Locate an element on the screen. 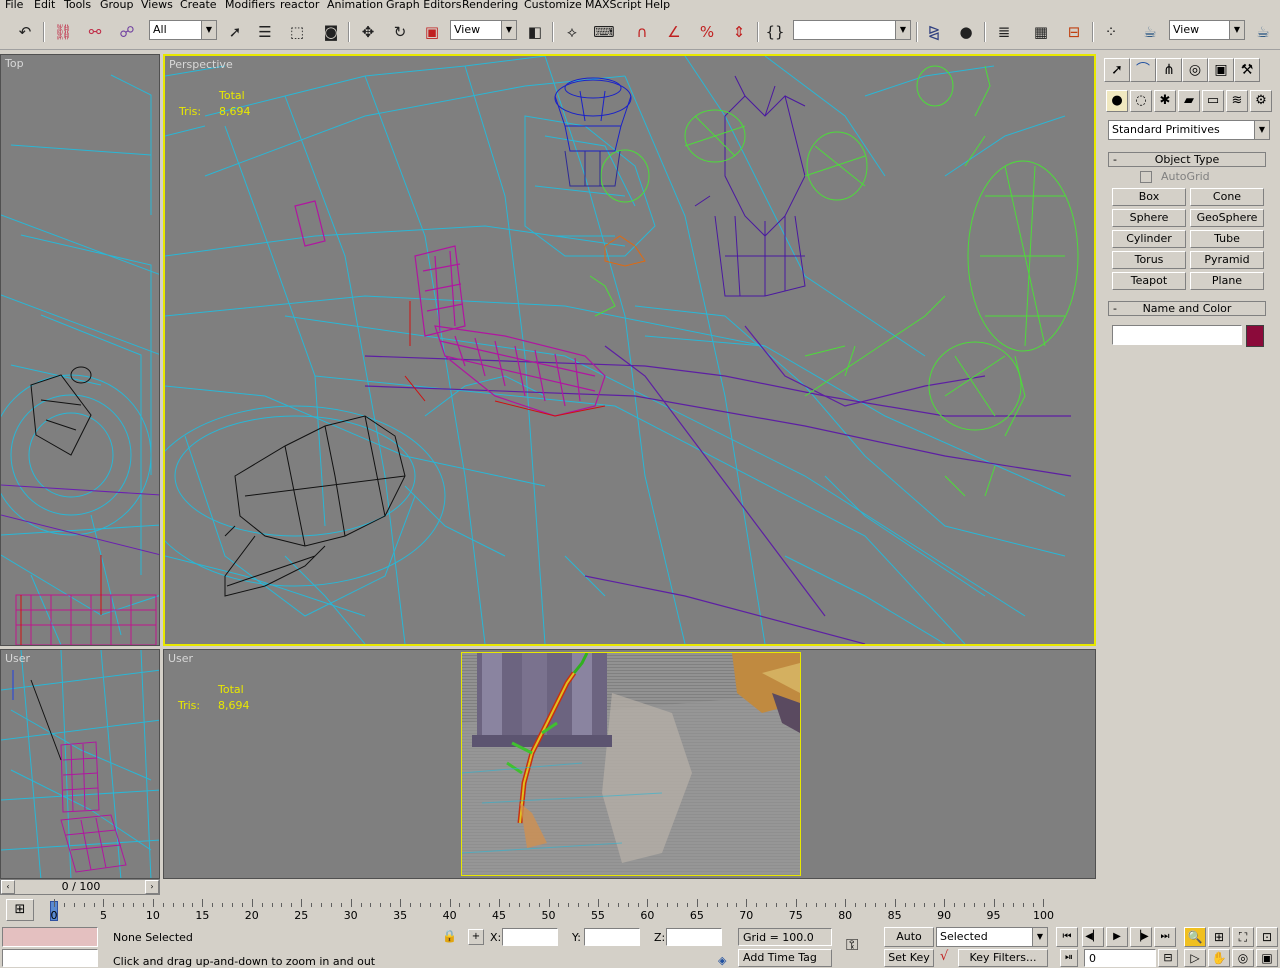 This screenshot has height=968, width=1280. menu-rendering: Rendering is located at coordinates (490, 5).